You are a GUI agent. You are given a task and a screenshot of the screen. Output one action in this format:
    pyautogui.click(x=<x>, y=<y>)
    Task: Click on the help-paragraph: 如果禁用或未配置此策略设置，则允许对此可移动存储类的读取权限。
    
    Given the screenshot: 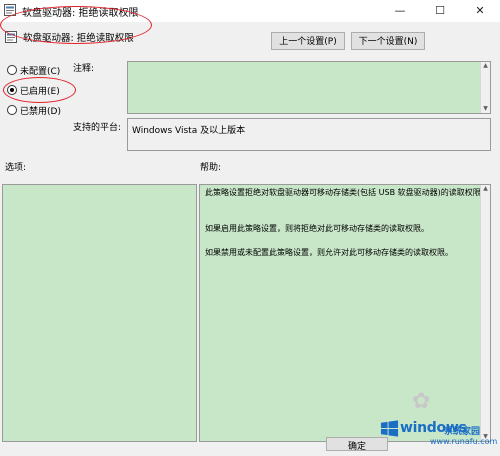 What is the action you would take?
    pyautogui.click(x=329, y=252)
    